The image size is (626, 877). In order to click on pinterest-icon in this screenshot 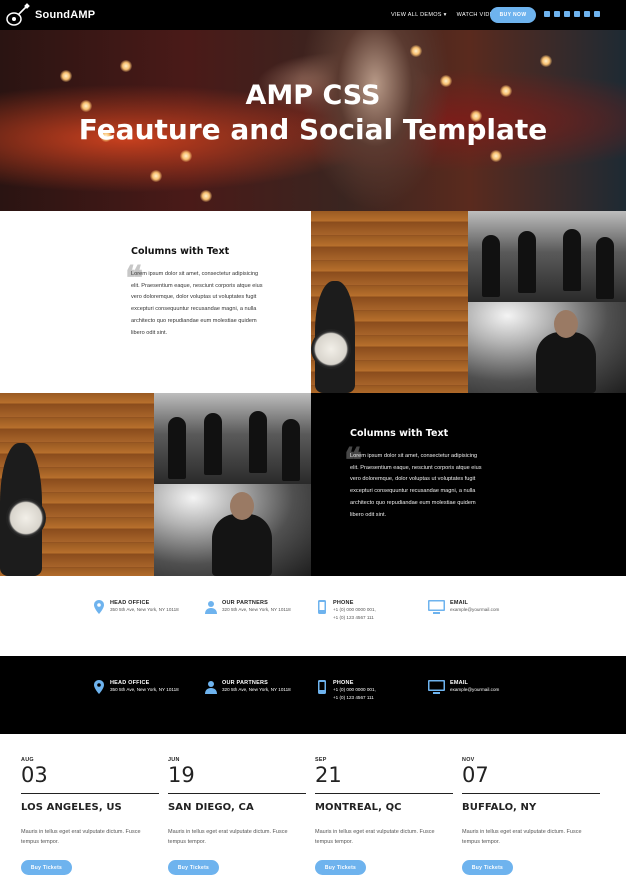, I will do `click(587, 14)`.